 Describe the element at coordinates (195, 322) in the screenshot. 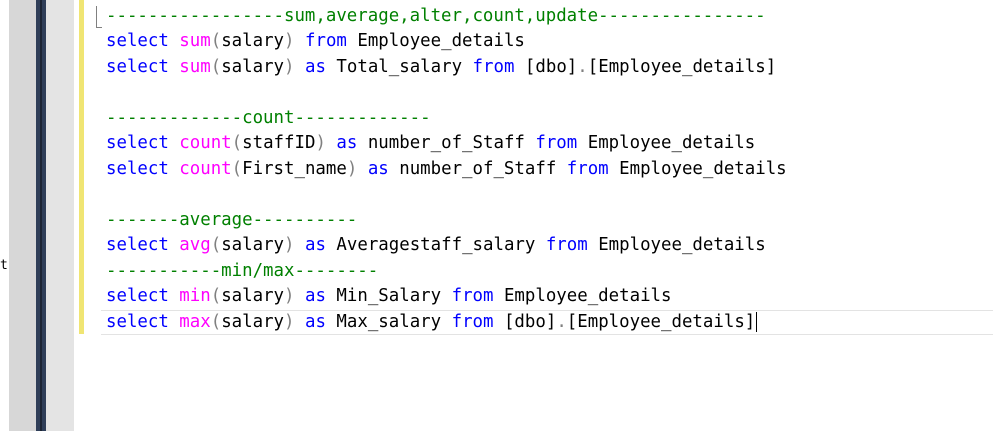

I see `sql-function: max` at that location.